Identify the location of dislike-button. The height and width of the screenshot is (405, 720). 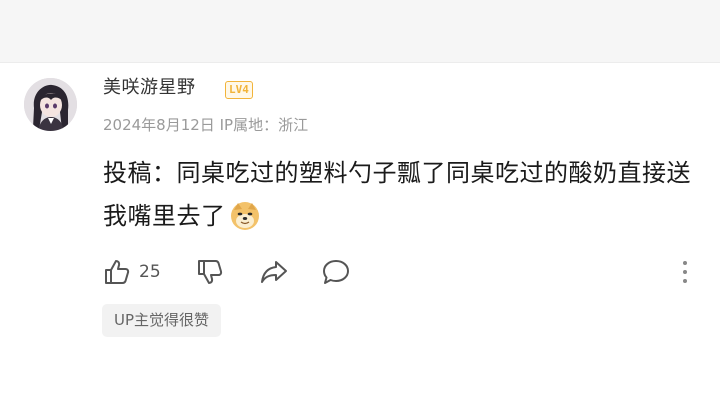
(210, 272).